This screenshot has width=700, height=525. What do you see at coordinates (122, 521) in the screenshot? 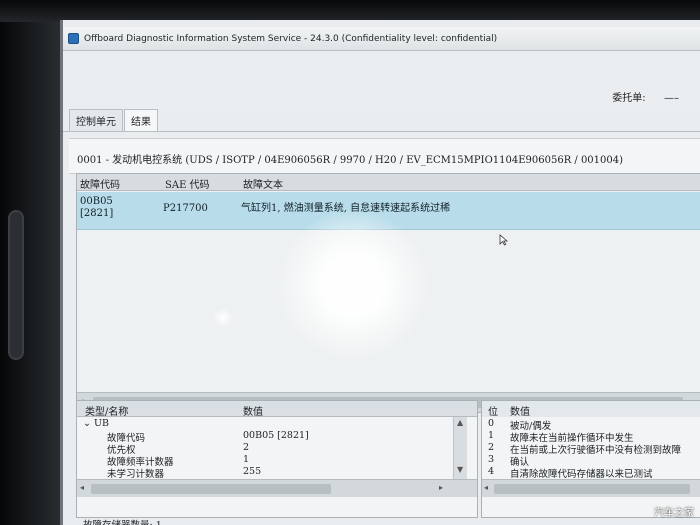
I see `fault-memory-count: 故障存储器数量: 1` at bounding box center [122, 521].